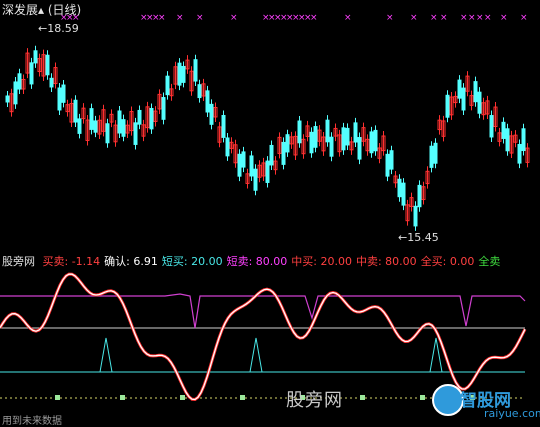 This screenshot has width=540, height=427. I want to click on low-price-label: ←15.45, so click(418, 237).